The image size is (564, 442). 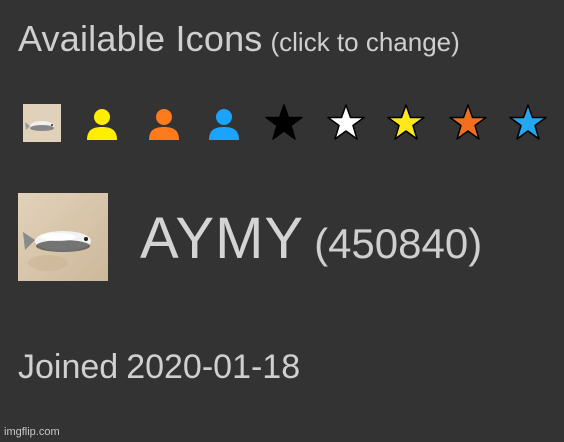 I want to click on joined-info: Joined 2020-01-18, so click(x=159, y=367).